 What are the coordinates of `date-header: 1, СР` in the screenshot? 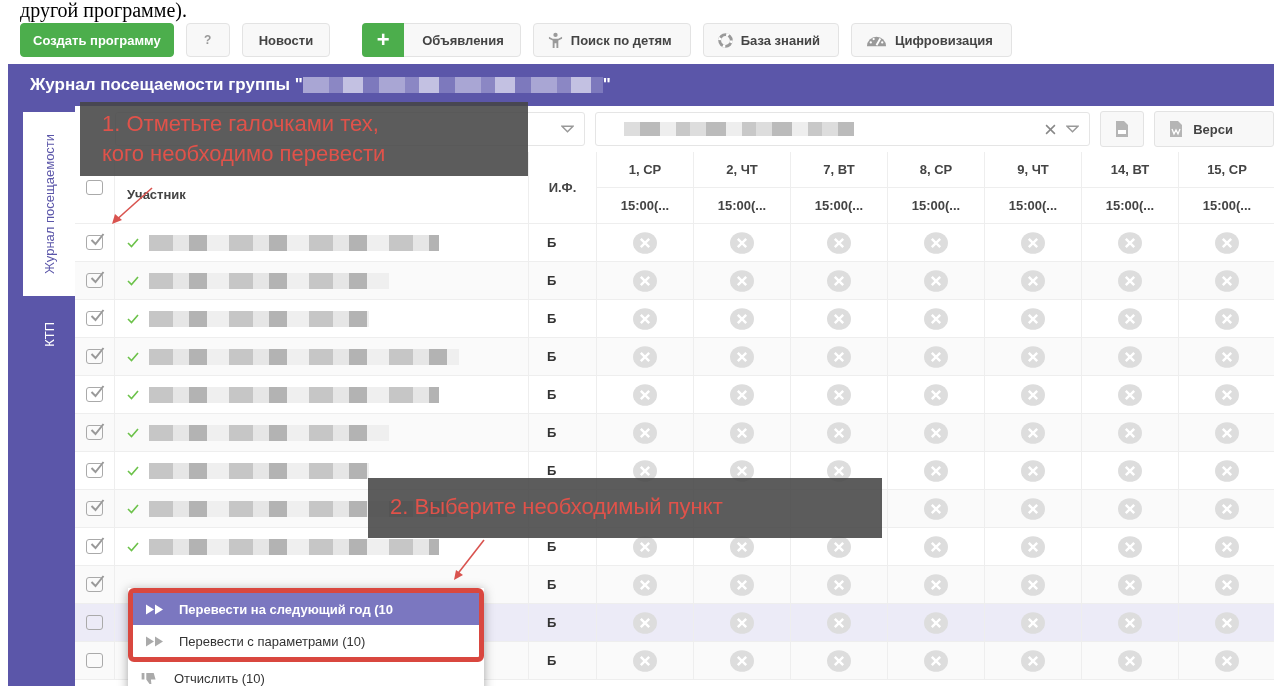 It's located at (645, 169).